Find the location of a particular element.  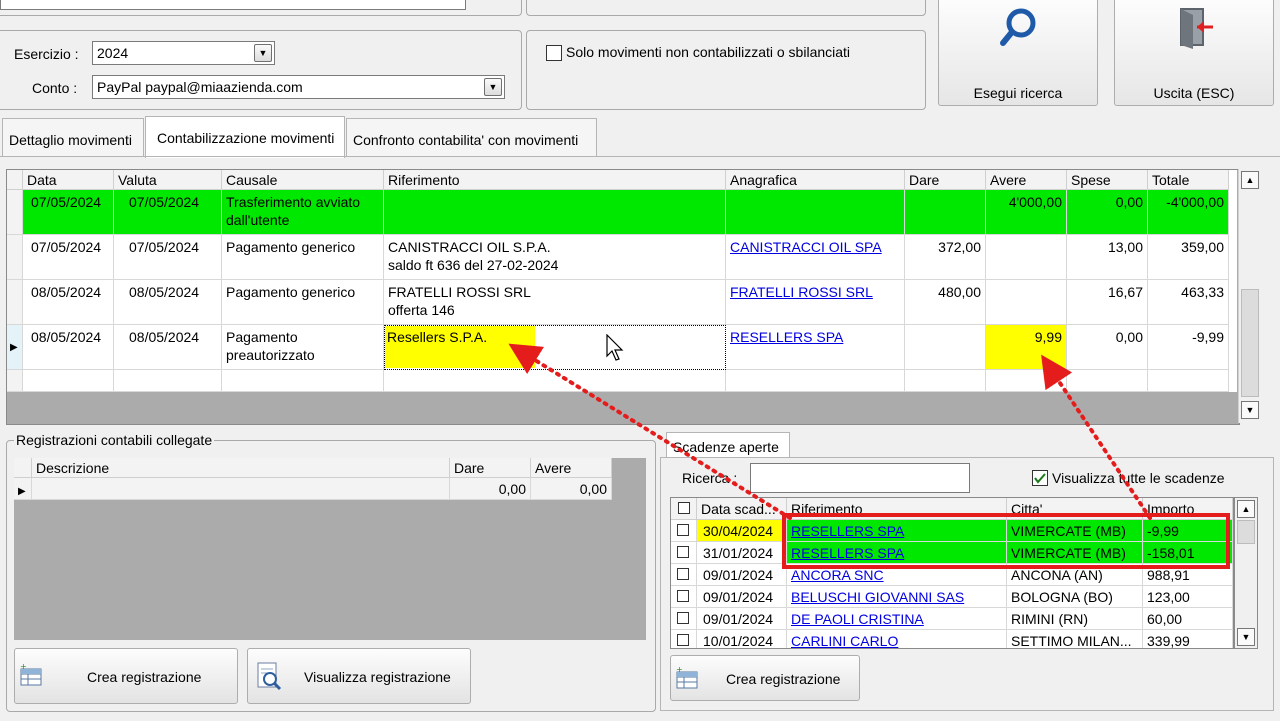

col-header-descrizione: Descrizione is located at coordinates (241, 468).